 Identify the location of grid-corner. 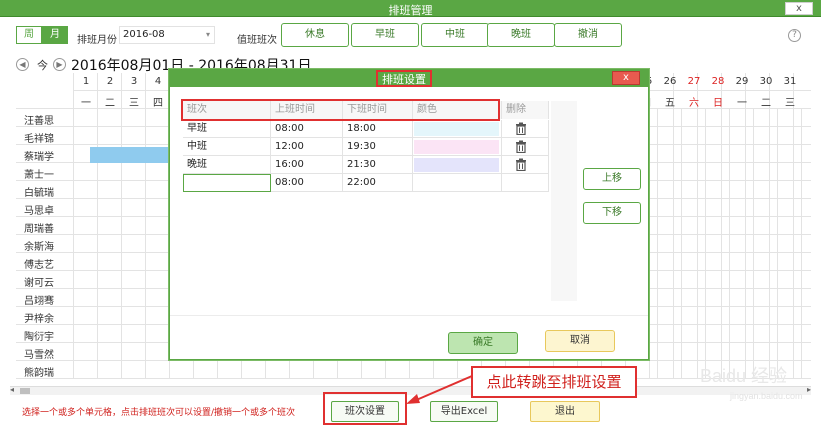
(45, 91).